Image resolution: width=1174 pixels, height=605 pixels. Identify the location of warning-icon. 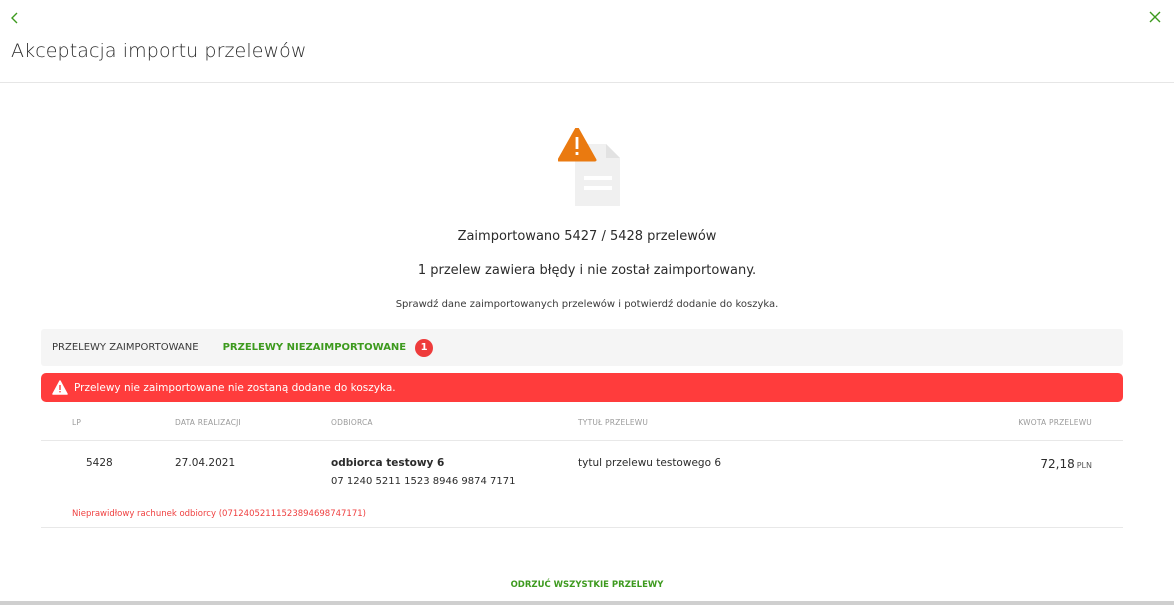
(60, 387).